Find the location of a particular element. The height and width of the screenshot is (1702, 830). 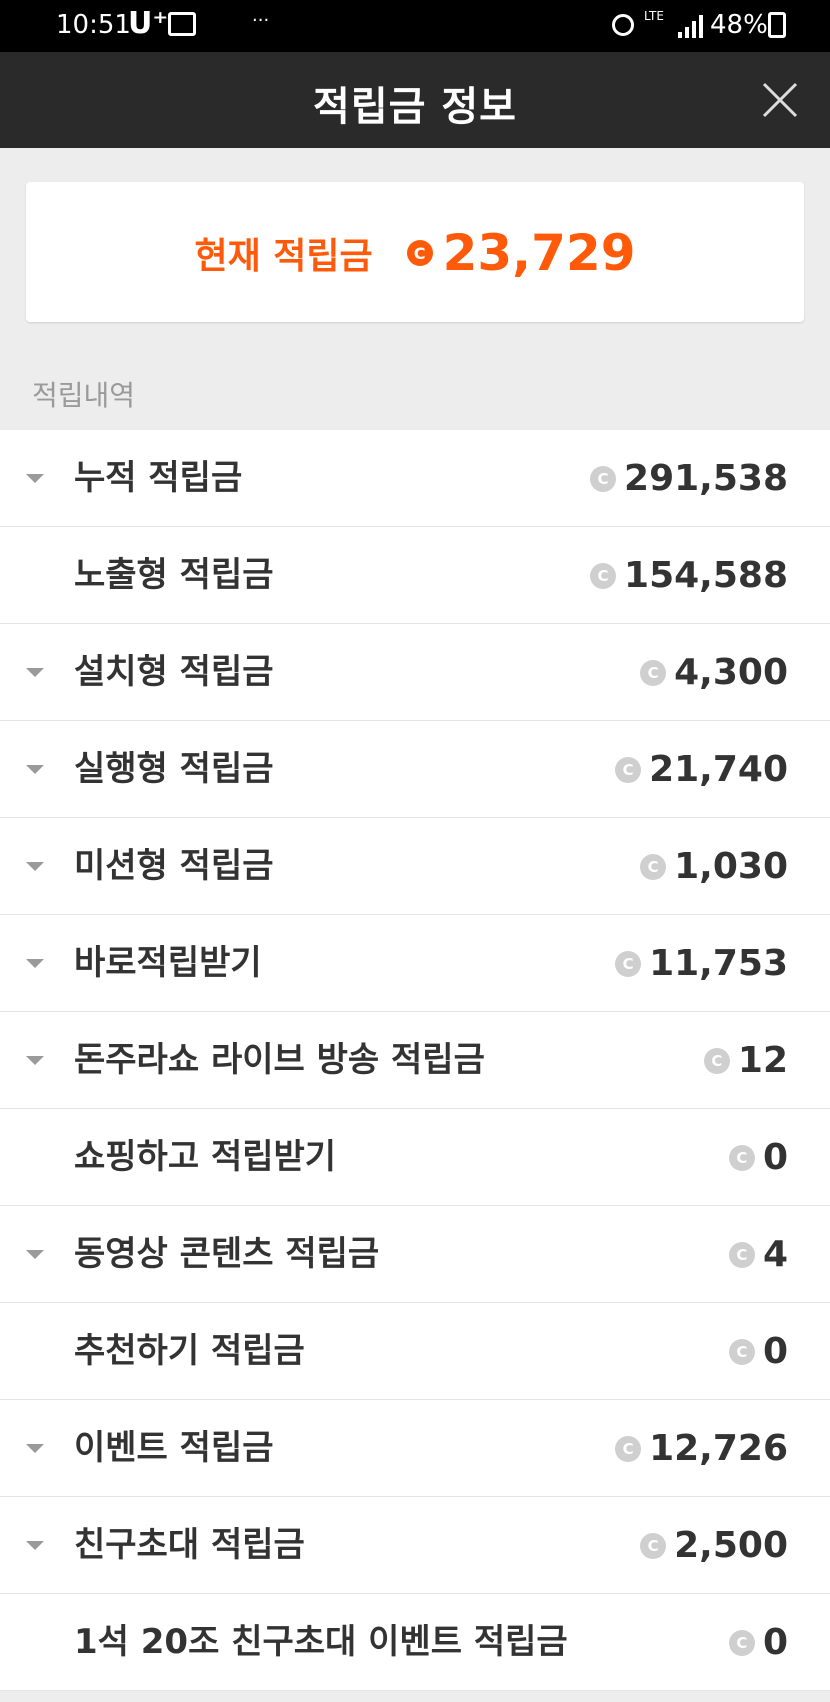

history-row-amount: 12 is located at coordinates (762, 1060).